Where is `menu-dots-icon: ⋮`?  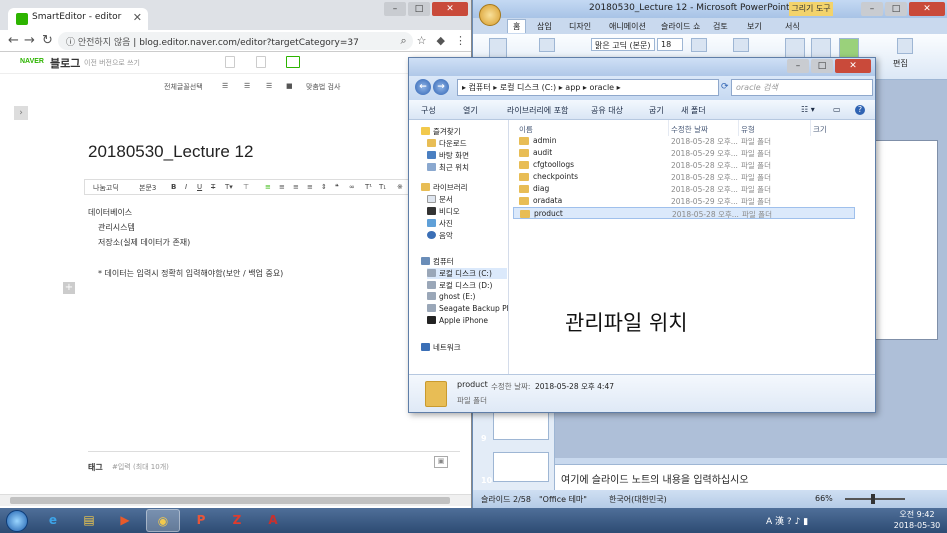
menu-dots-icon: ⋮ is located at coordinates (460, 41).